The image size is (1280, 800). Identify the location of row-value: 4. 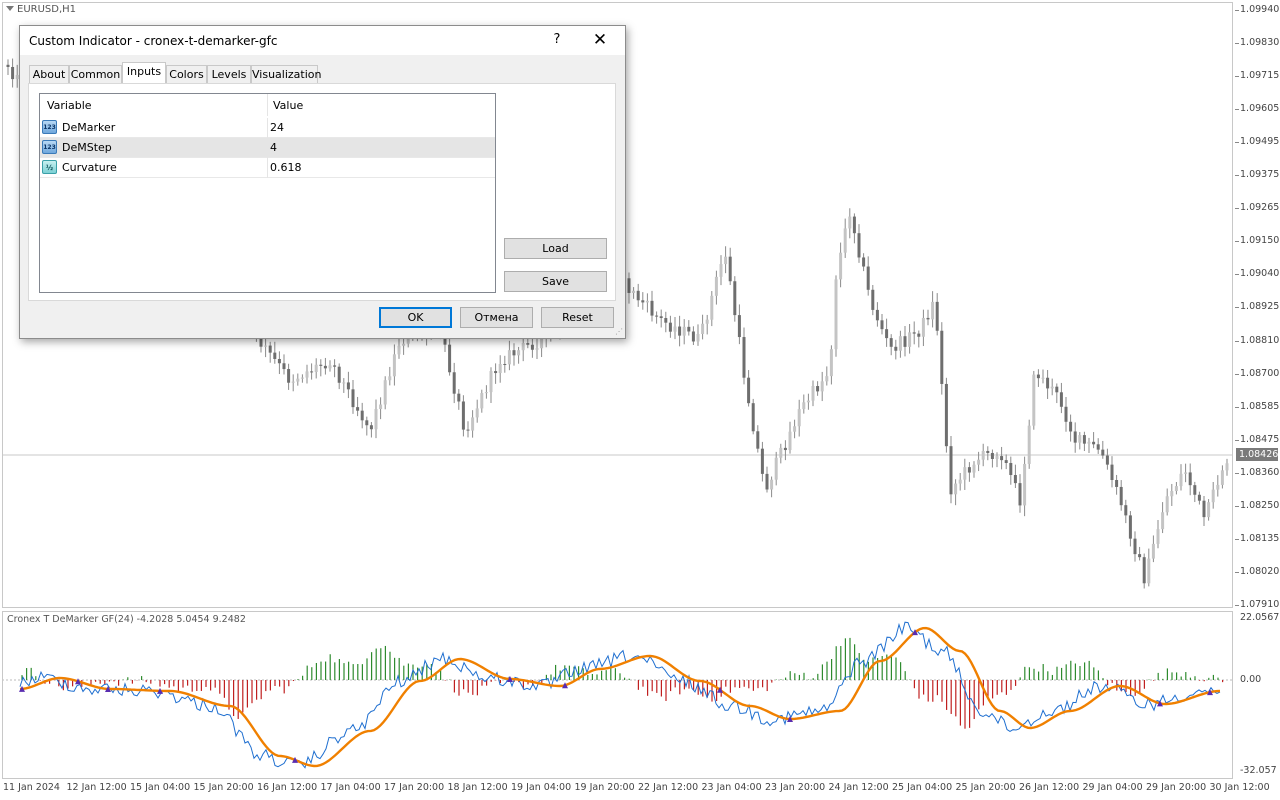
(273, 147).